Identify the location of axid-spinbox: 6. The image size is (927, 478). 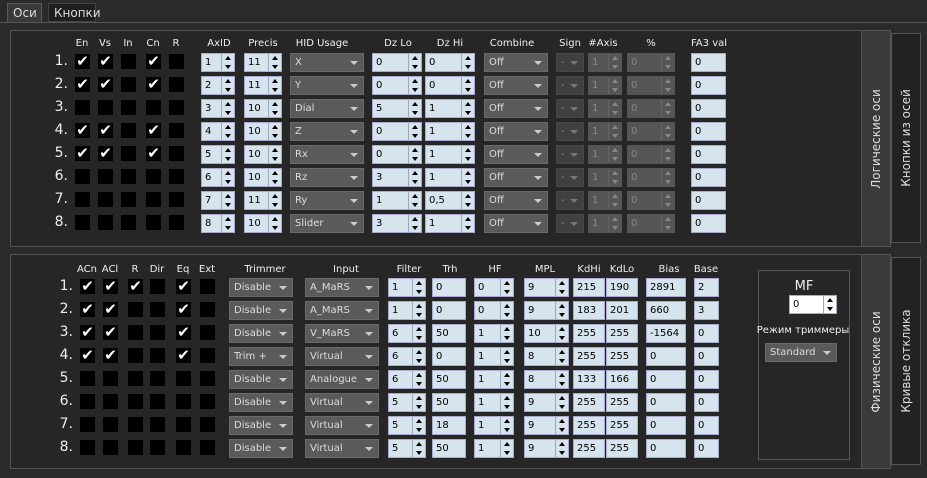
(218, 177).